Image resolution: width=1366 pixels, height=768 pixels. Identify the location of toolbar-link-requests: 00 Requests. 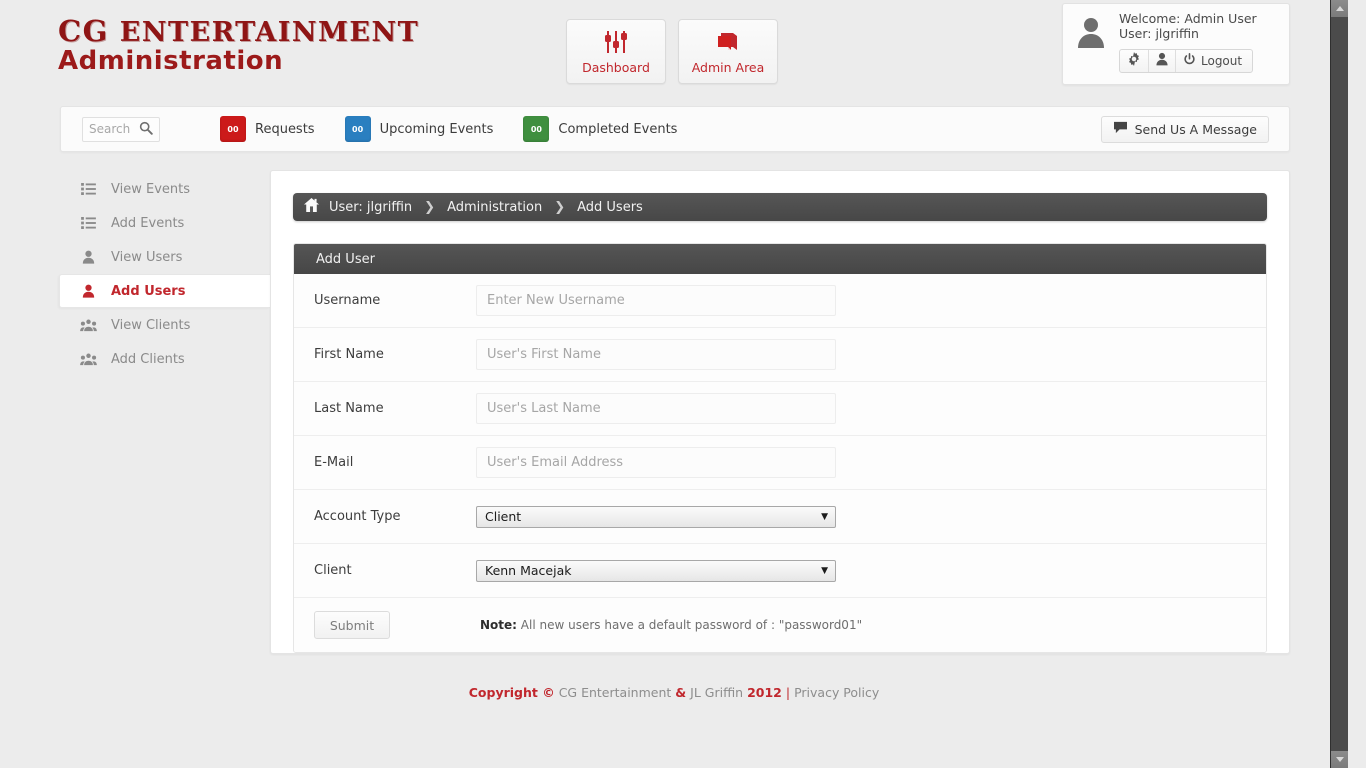
(267, 129).